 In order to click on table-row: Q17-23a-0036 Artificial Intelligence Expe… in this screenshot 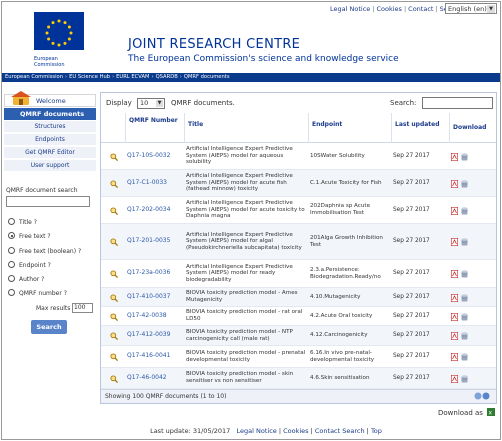, I will do `click(298, 274)`.